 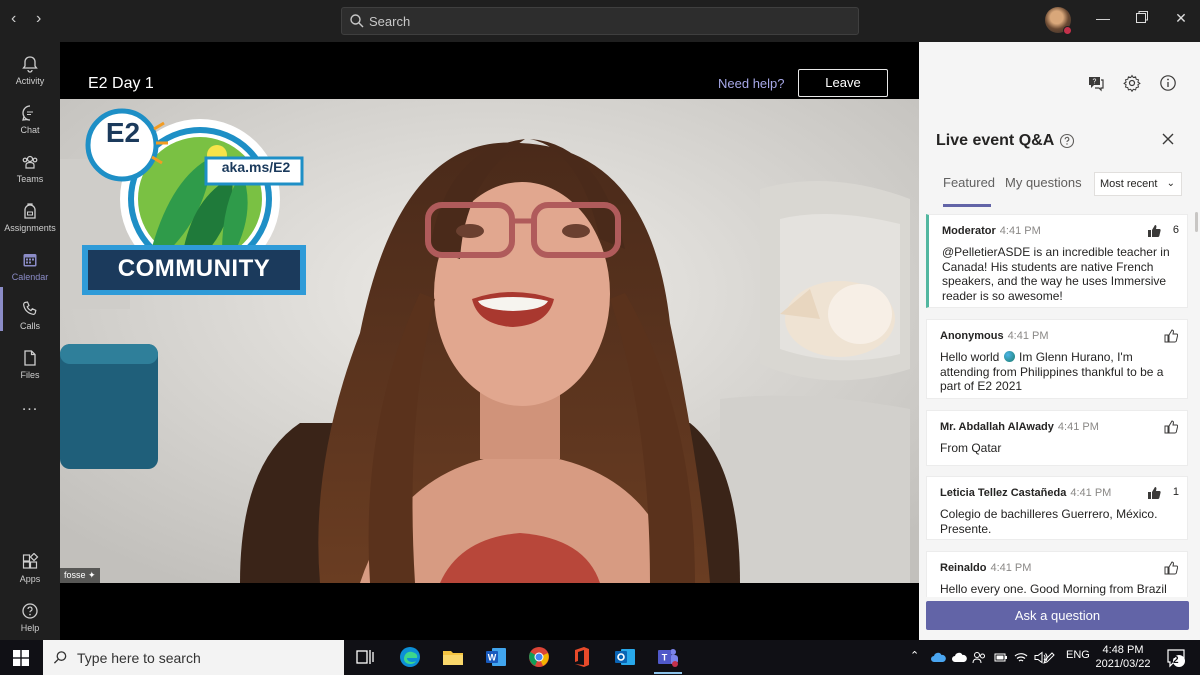 What do you see at coordinates (1021, 657) in the screenshot?
I see `wifi-icon` at bounding box center [1021, 657].